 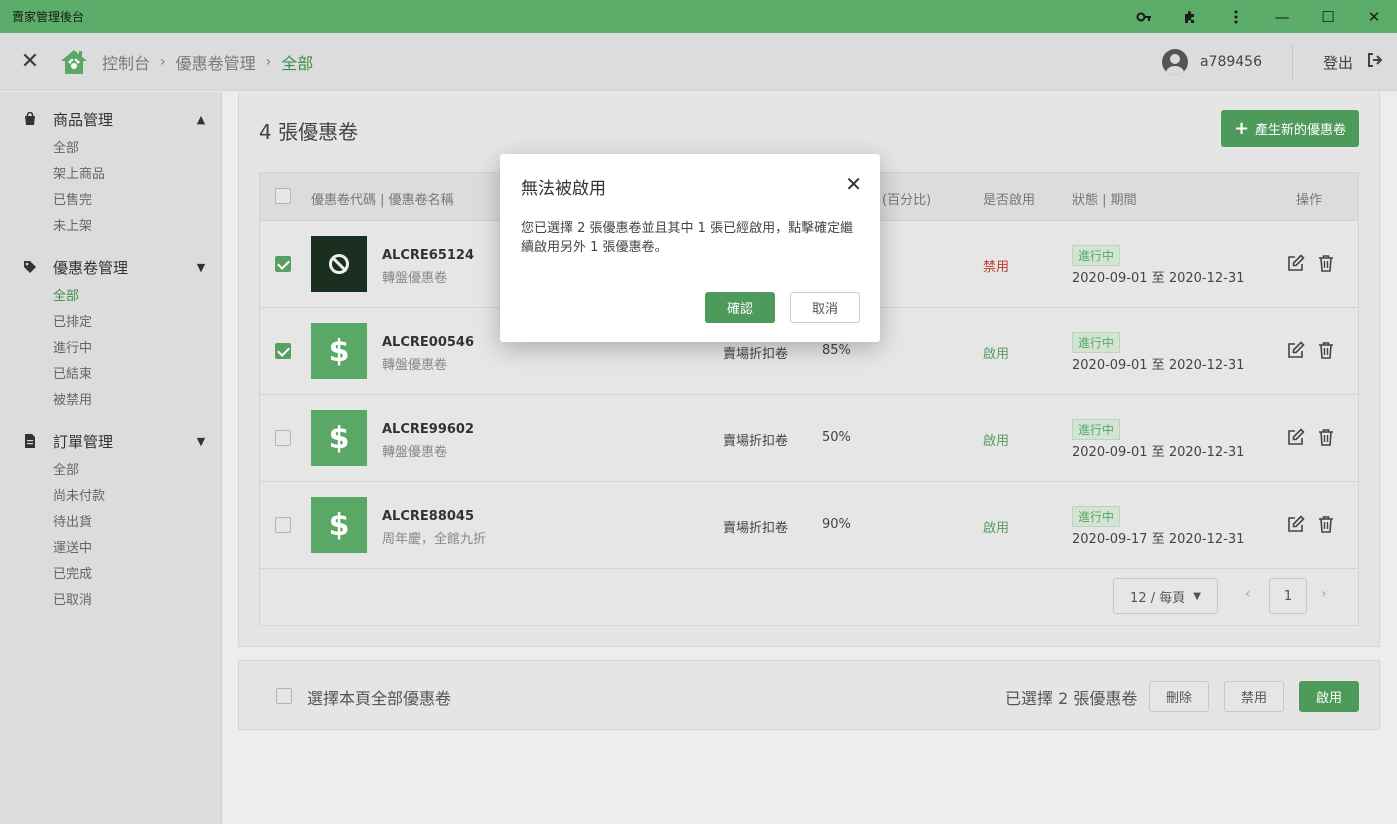 What do you see at coordinates (1144, 16) in the screenshot?
I see `key-icon` at bounding box center [1144, 16].